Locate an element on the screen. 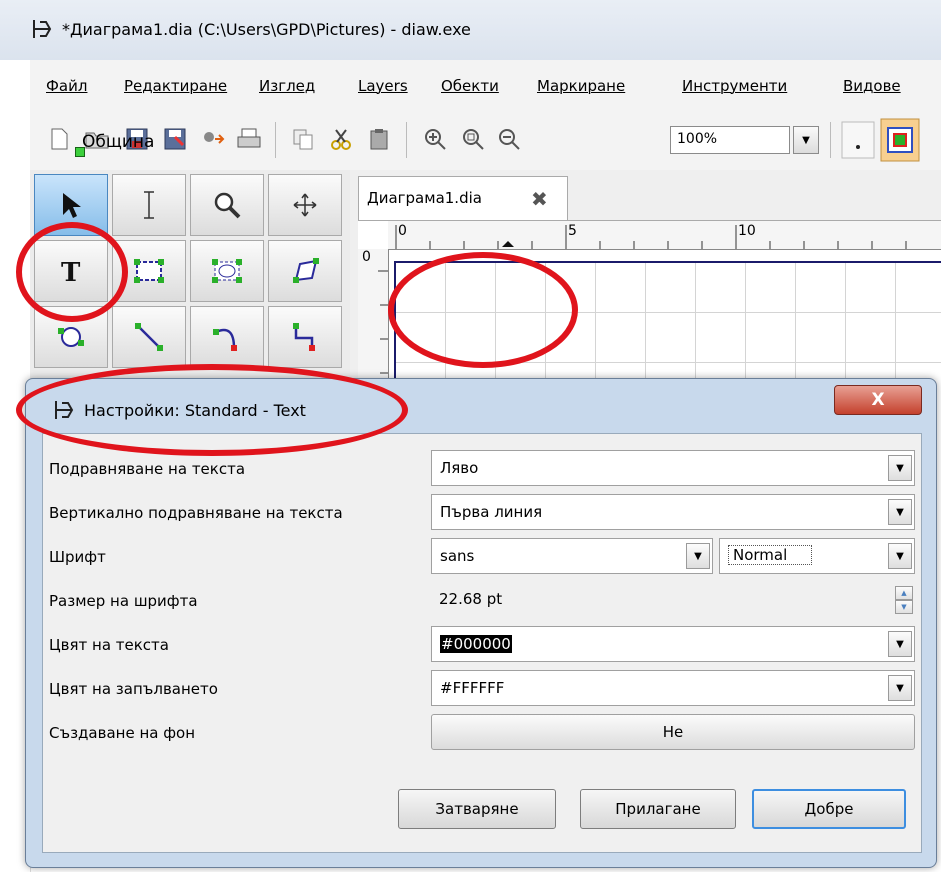 Image resolution: width=941 pixels, height=872 pixels. close-button: Затваряне is located at coordinates (477, 809).